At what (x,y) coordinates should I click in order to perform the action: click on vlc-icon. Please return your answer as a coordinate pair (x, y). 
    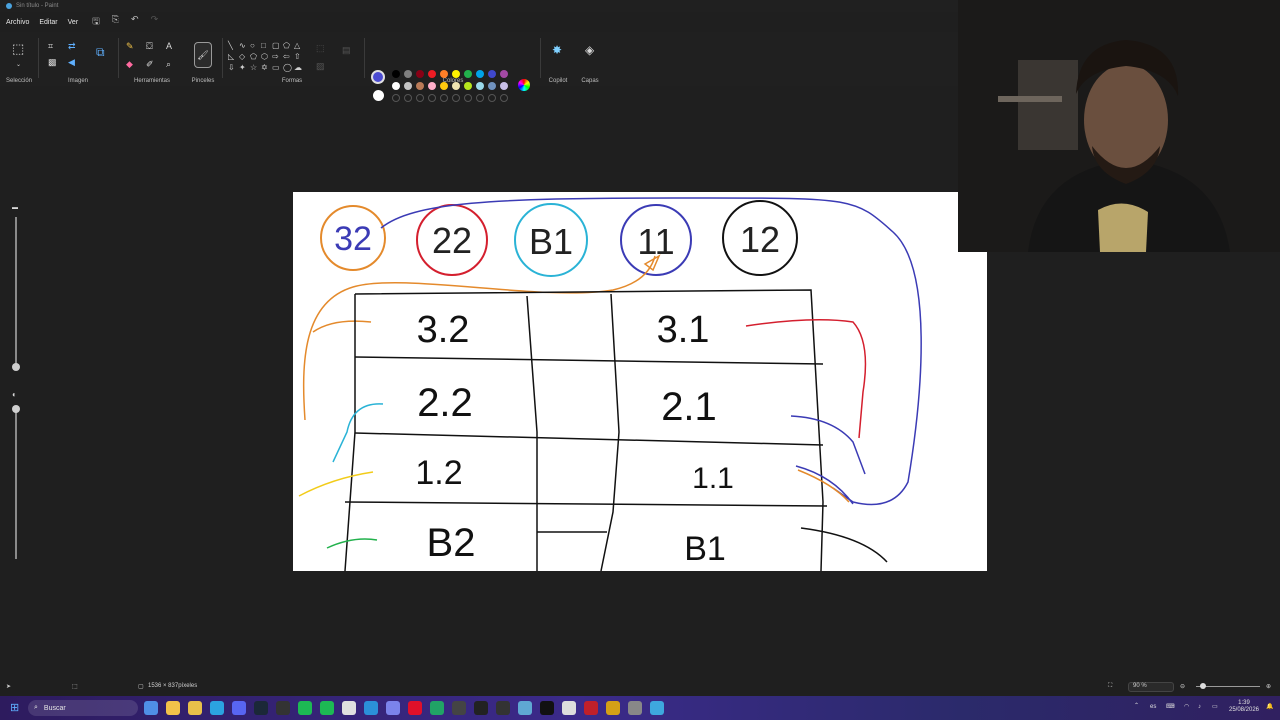
    Looking at the image, I should click on (349, 708).